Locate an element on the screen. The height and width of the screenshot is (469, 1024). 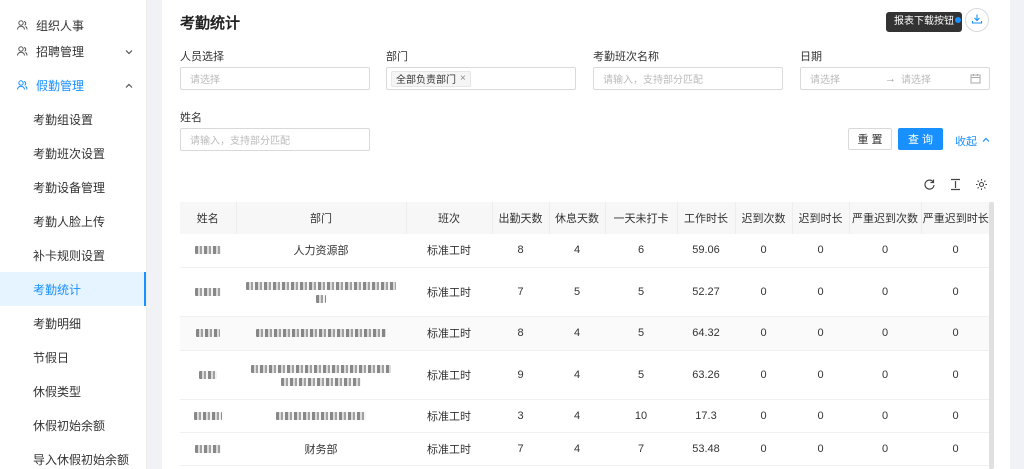
download-icon is located at coordinates (977, 20).